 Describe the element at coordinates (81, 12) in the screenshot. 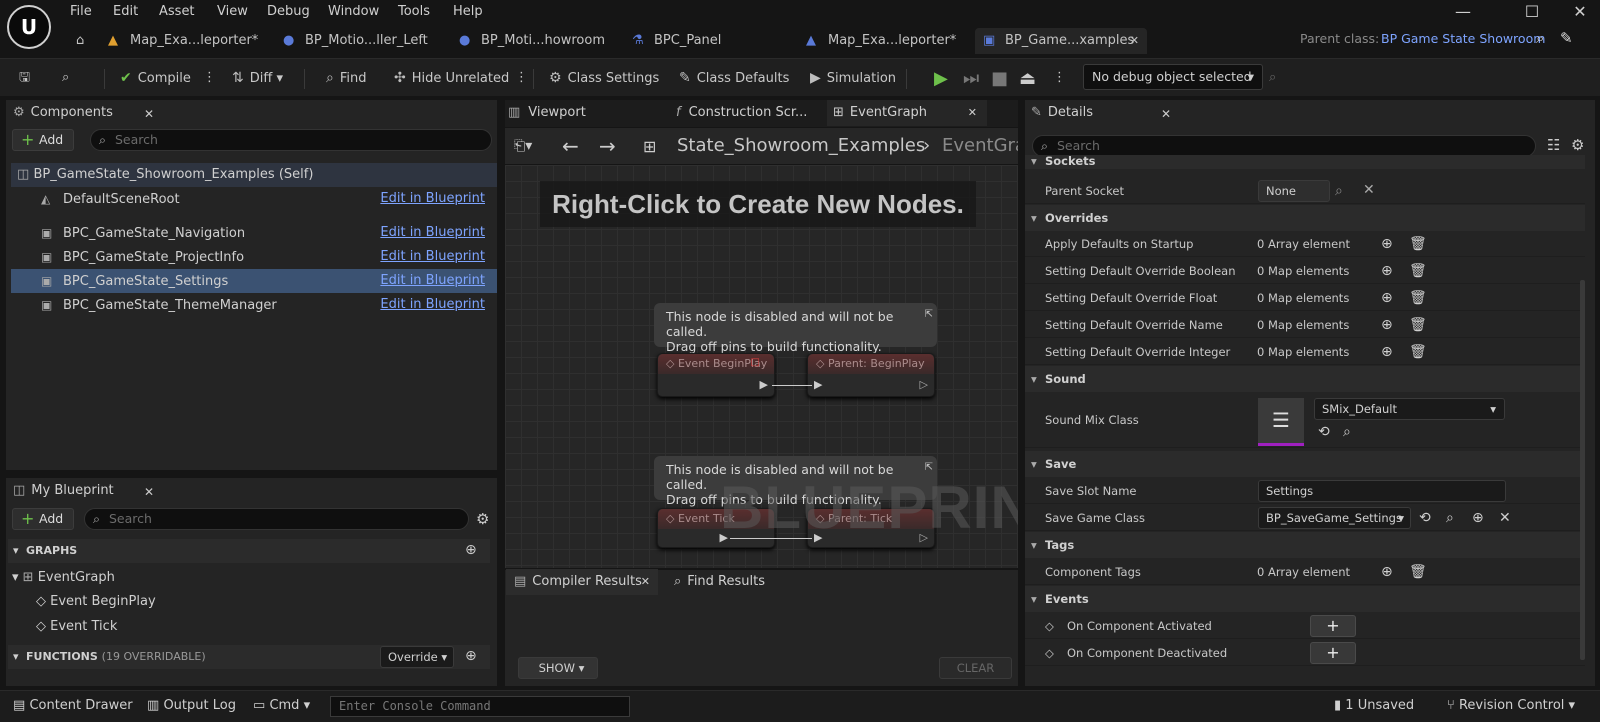

I see `menu-file: File` at that location.